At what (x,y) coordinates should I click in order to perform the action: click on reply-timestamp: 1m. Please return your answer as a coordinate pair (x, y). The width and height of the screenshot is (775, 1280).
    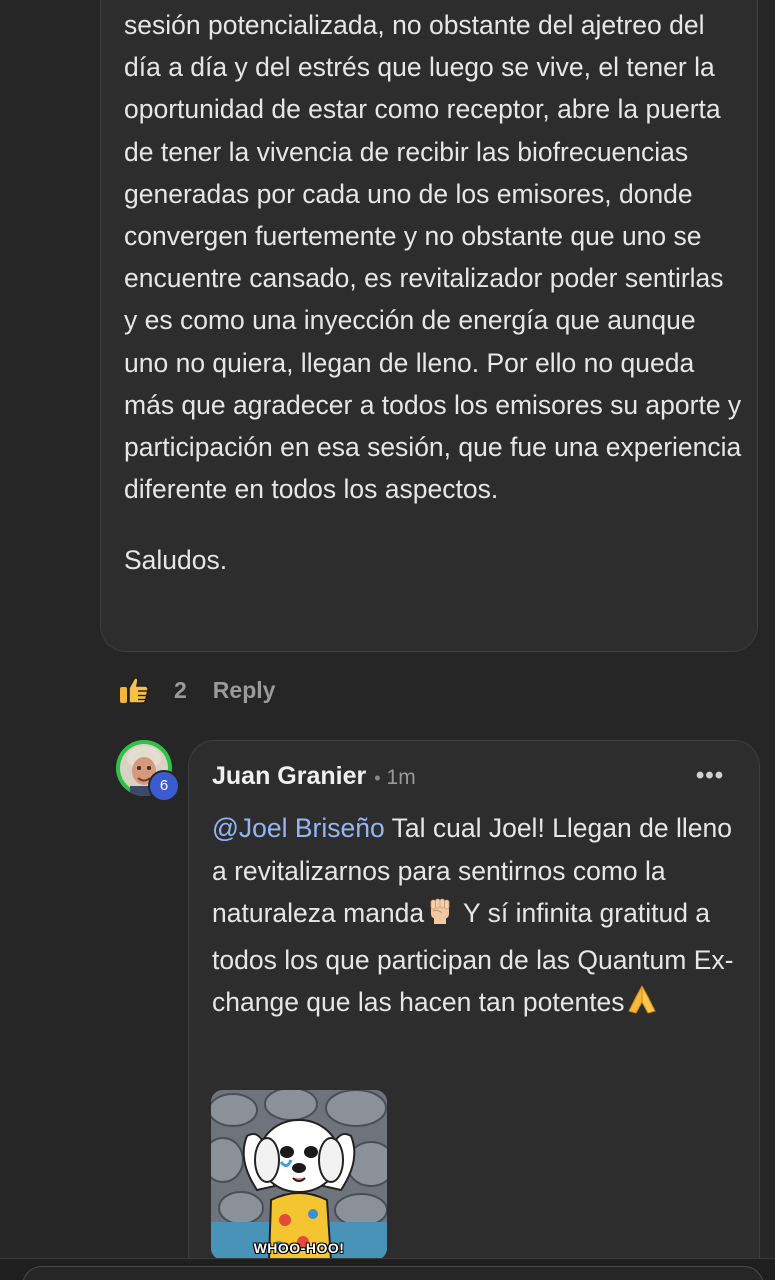
    Looking at the image, I should click on (401, 777).